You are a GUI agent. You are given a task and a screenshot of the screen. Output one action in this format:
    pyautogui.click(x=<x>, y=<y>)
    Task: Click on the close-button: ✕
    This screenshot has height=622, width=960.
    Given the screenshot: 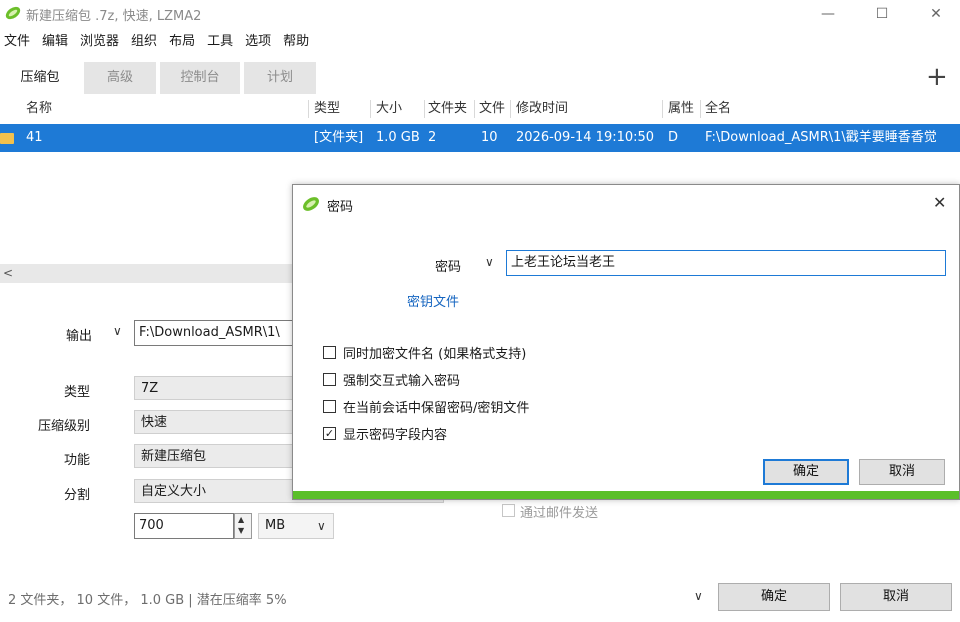 What is the action you would take?
    pyautogui.click(x=935, y=14)
    